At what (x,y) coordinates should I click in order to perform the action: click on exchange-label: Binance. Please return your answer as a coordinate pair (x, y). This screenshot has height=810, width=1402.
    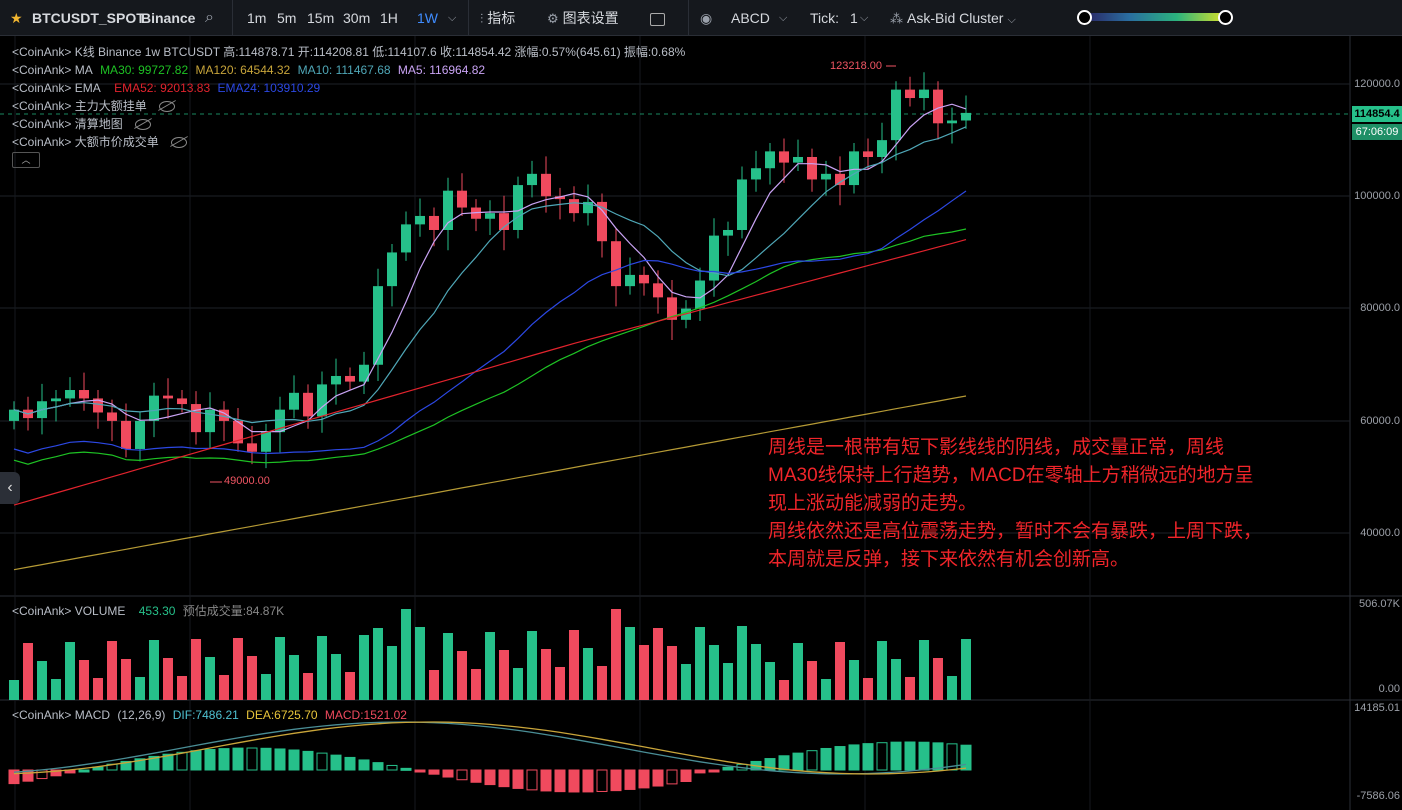
    Looking at the image, I should click on (168, 18).